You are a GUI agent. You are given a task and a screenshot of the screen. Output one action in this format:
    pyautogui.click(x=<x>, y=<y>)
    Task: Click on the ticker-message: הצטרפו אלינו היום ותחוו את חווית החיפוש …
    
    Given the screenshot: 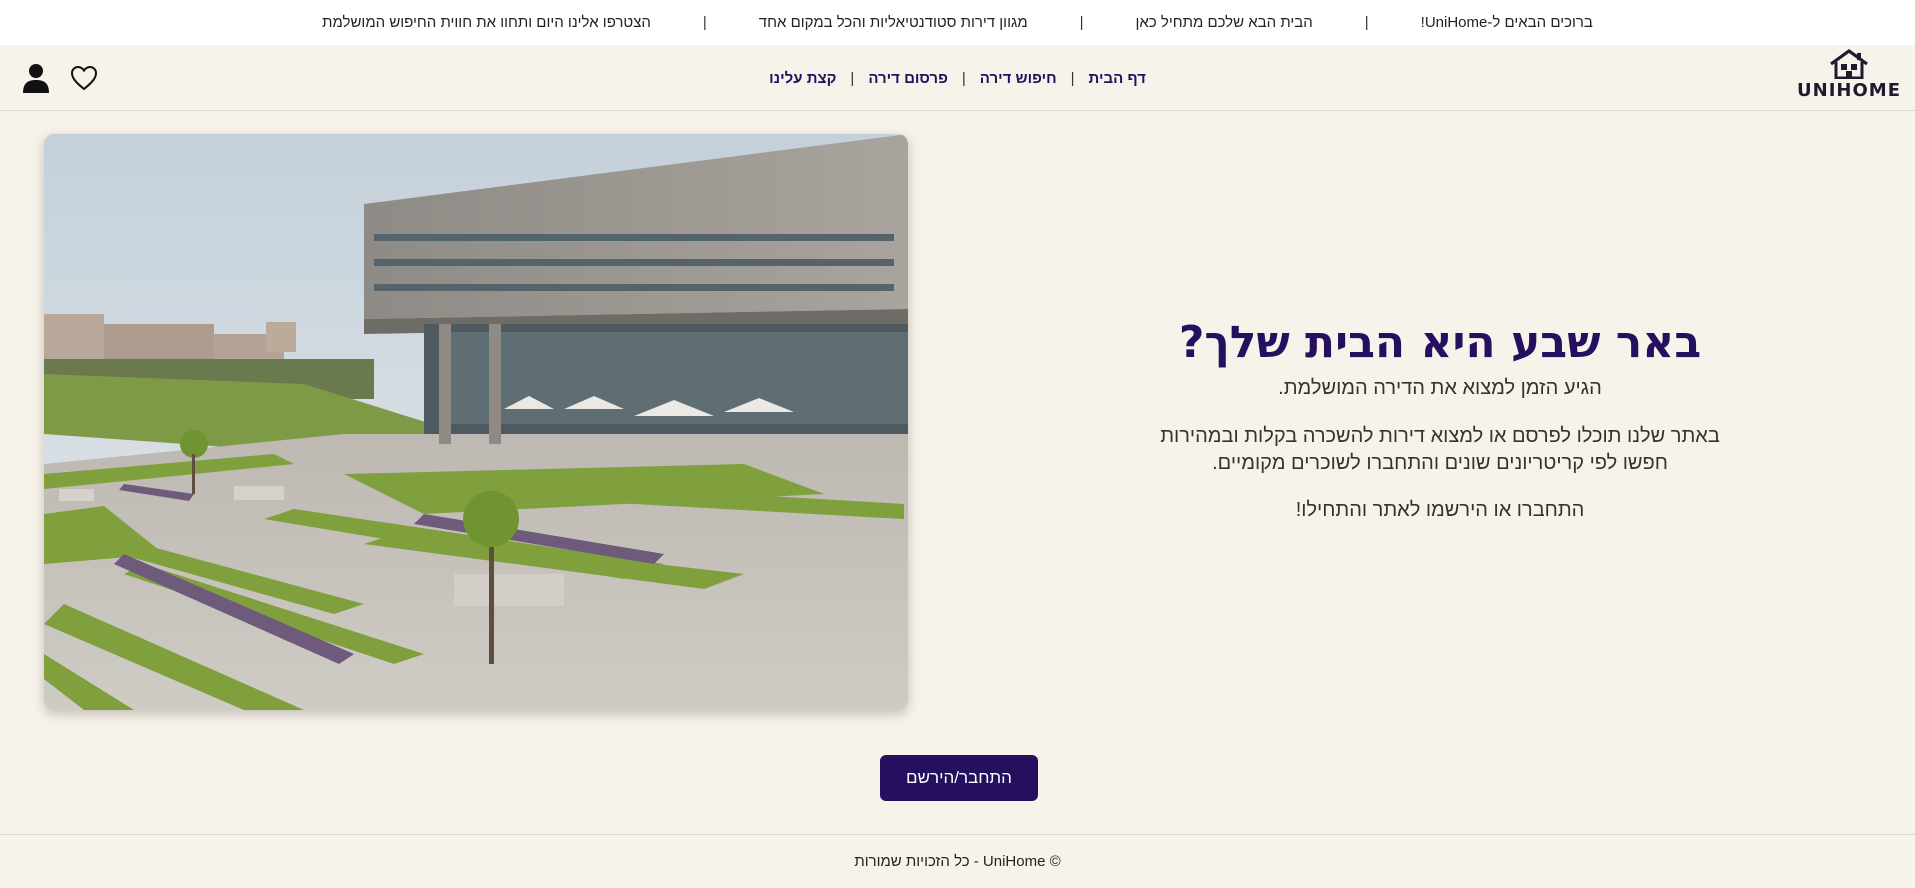 What is the action you would take?
    pyautogui.click(x=486, y=22)
    